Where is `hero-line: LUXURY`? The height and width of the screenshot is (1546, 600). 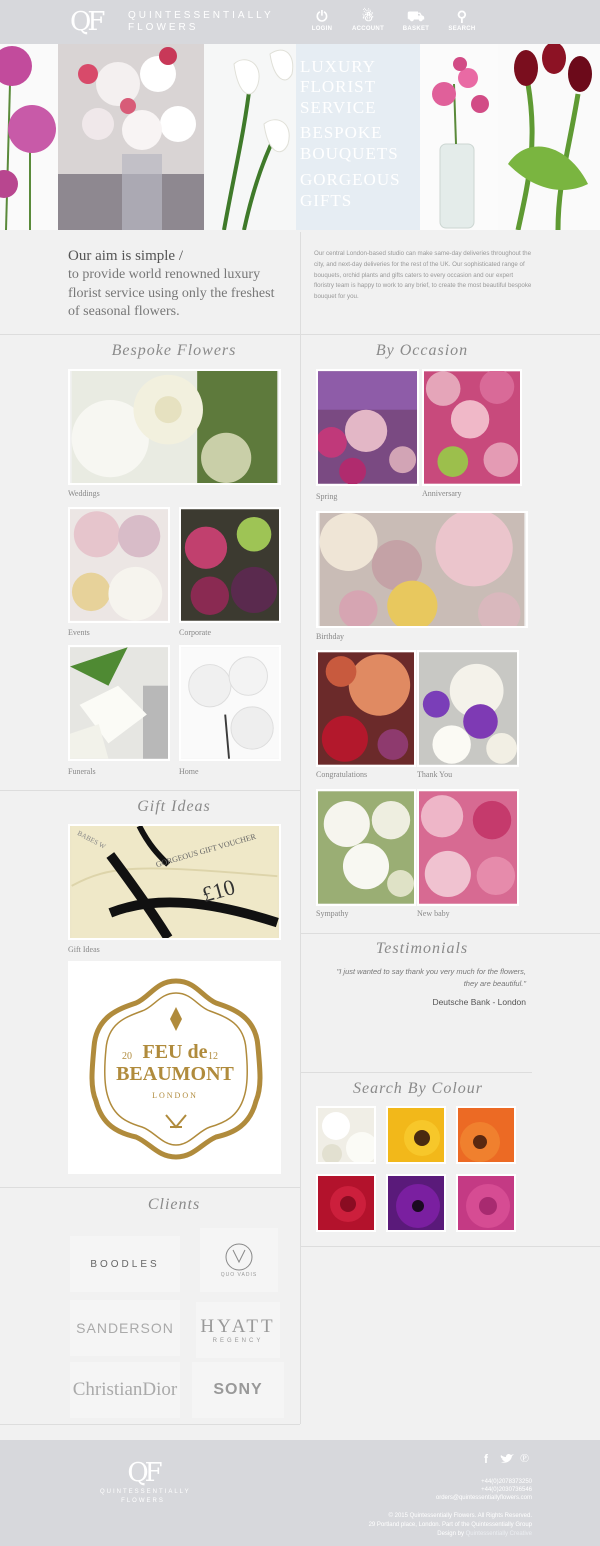
hero-line: LUXURY is located at coordinates (338, 66).